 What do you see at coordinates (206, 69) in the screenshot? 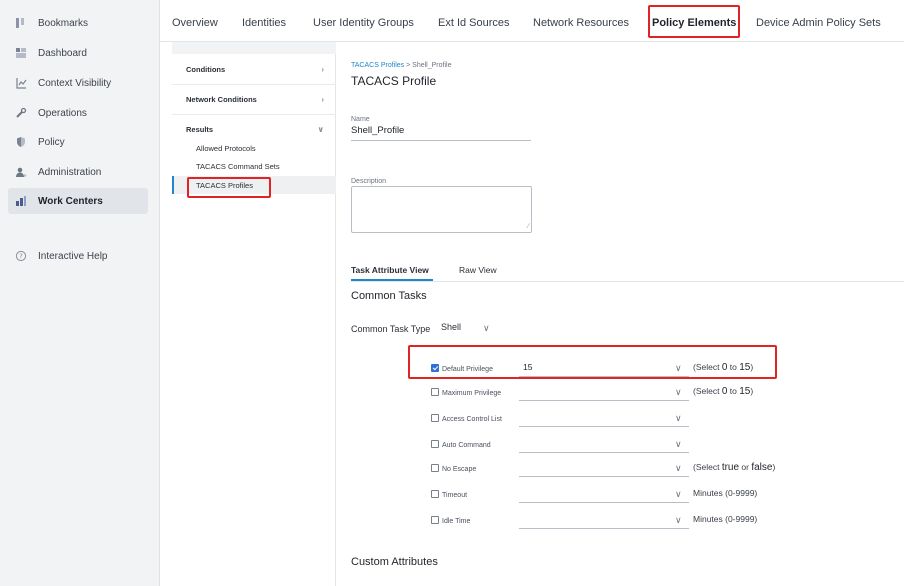
I see `menu-label: Conditions` at bounding box center [206, 69].